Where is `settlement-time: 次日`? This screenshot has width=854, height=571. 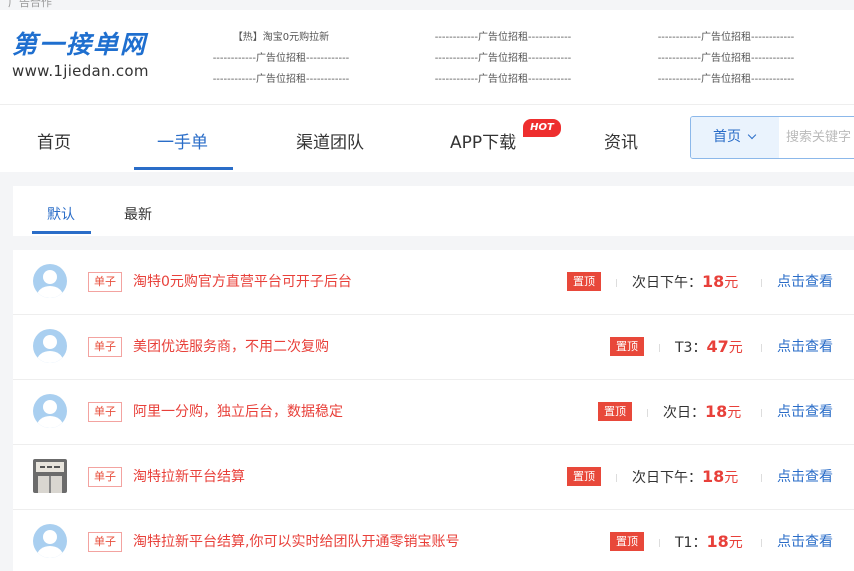 settlement-time: 次日 is located at coordinates (677, 413).